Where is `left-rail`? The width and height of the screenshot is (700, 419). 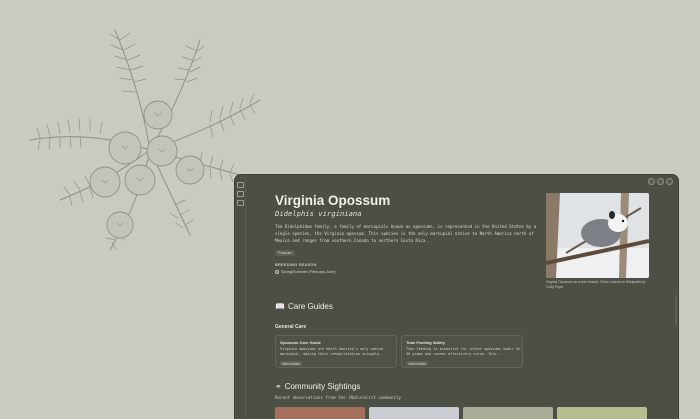 left-rail is located at coordinates (240, 297).